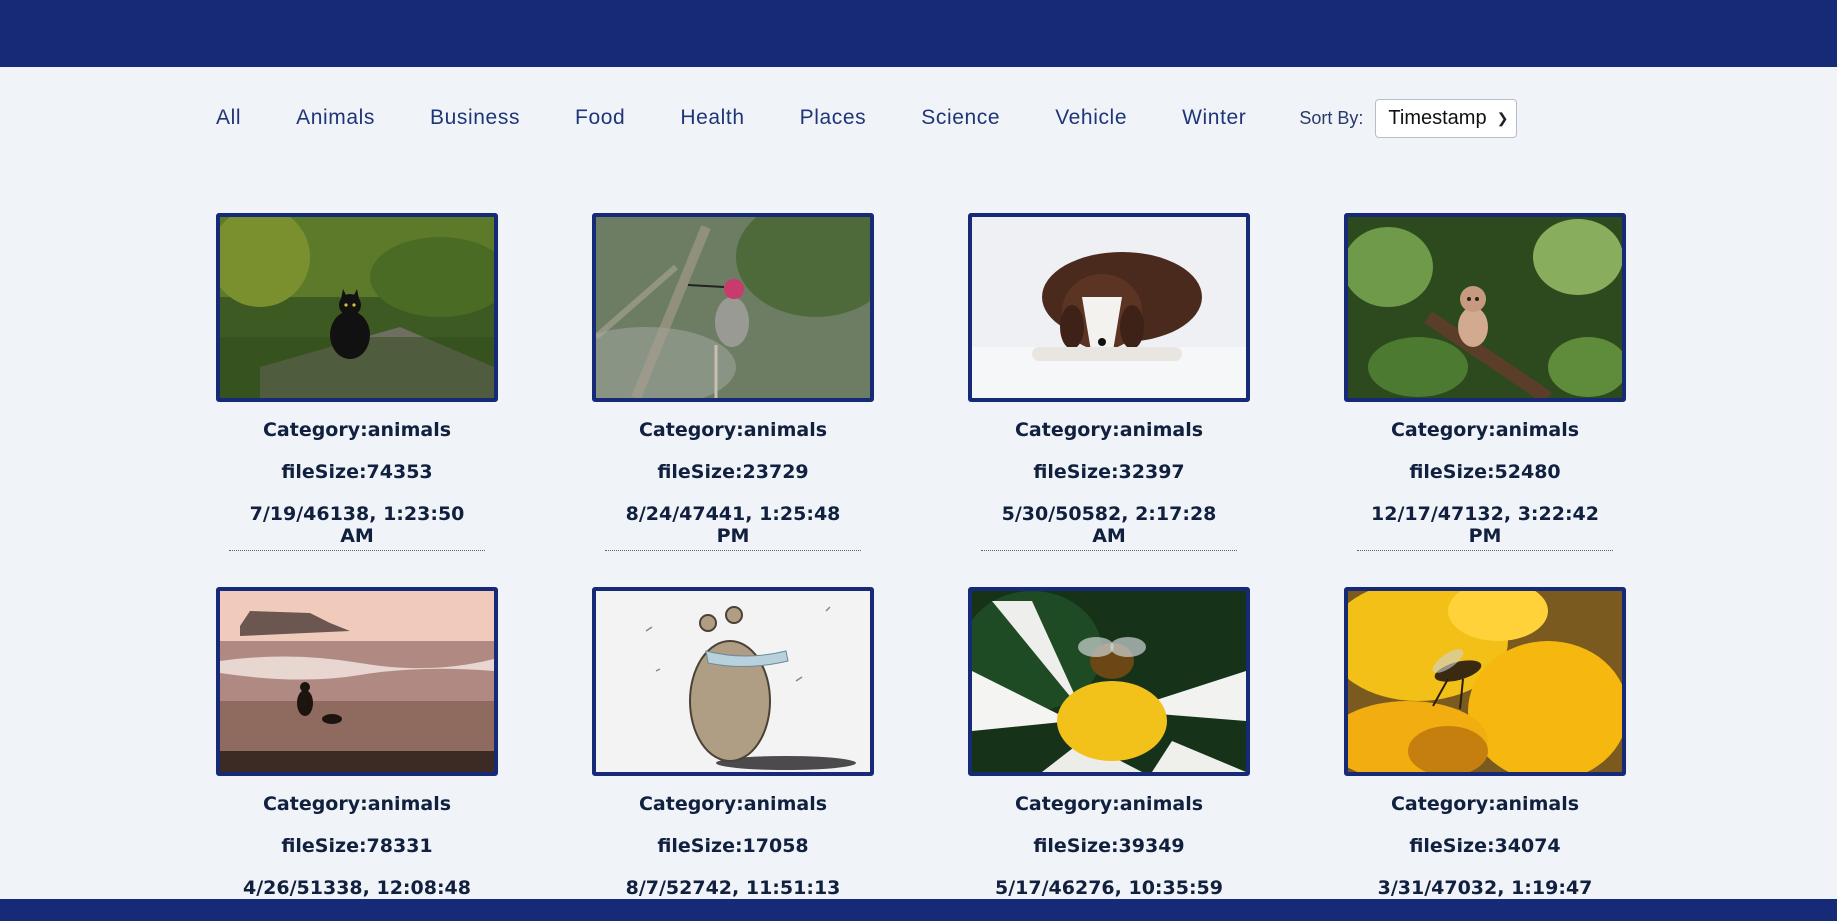 Image resolution: width=1837 pixels, height=921 pixels. What do you see at coordinates (1109, 846) in the screenshot?
I see `card-filesize: fileSize:39349` at bounding box center [1109, 846].